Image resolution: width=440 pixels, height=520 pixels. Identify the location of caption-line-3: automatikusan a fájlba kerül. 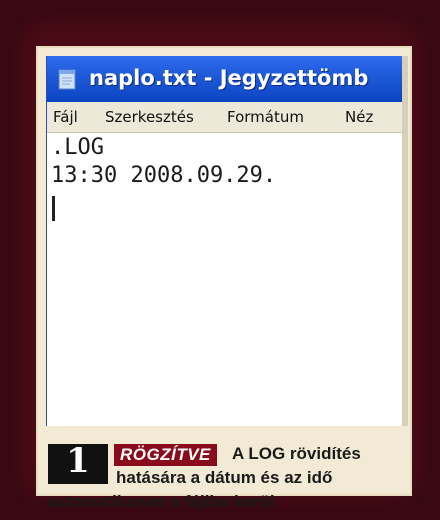
(160, 501).